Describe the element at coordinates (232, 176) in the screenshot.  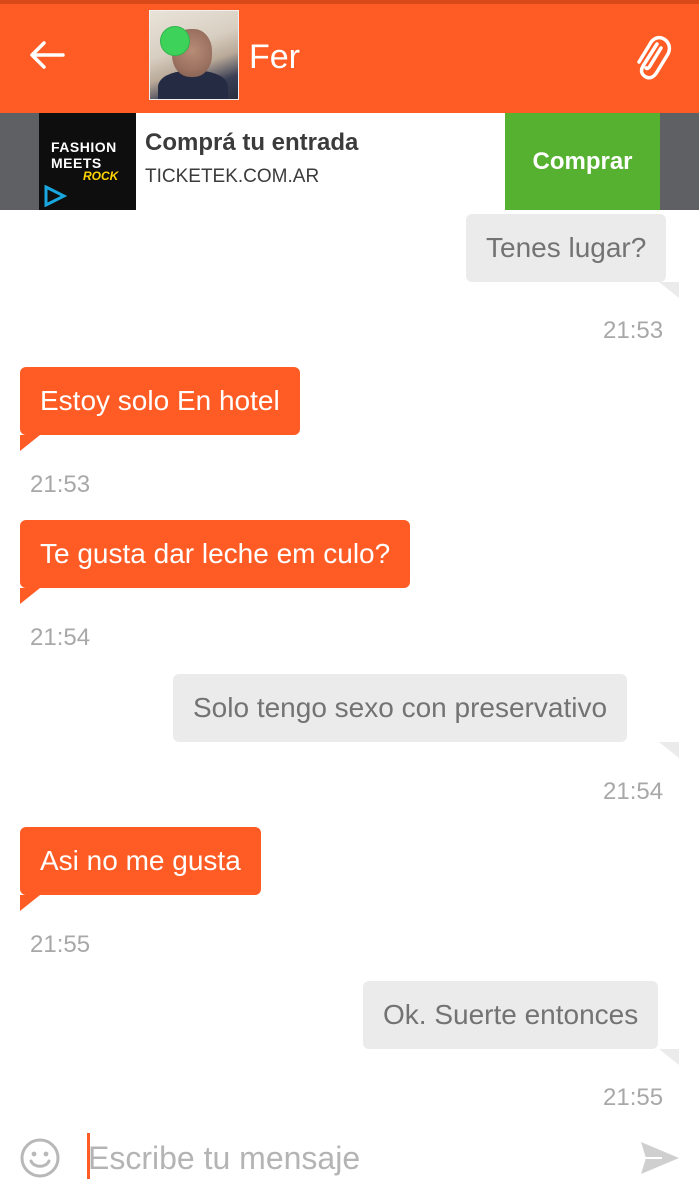
I see `ad-subtitle: TICKETEK.COM.AR` at that location.